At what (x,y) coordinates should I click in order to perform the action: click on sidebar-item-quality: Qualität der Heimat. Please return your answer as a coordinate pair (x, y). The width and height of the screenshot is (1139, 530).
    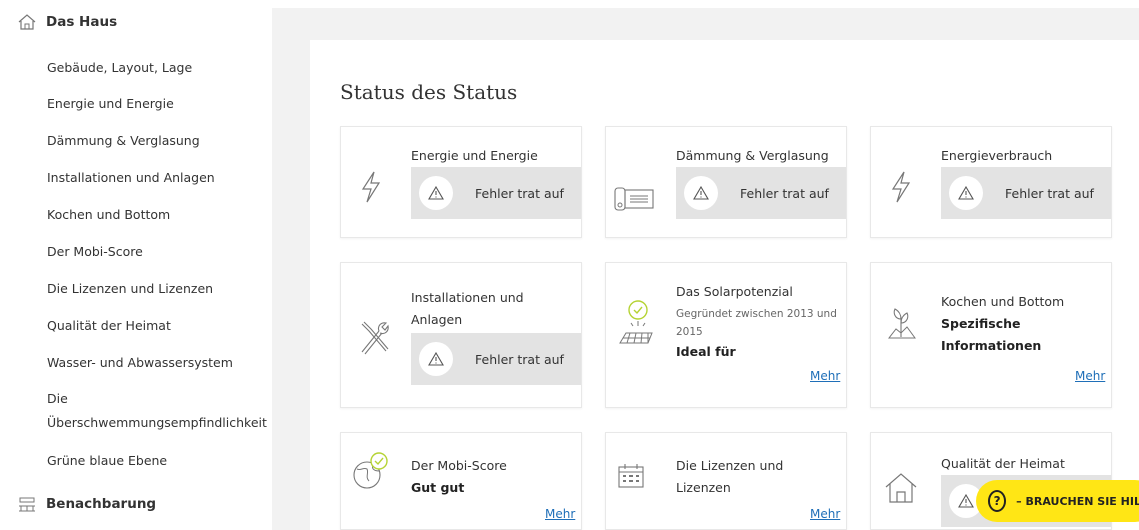
    Looking at the image, I should click on (109, 326).